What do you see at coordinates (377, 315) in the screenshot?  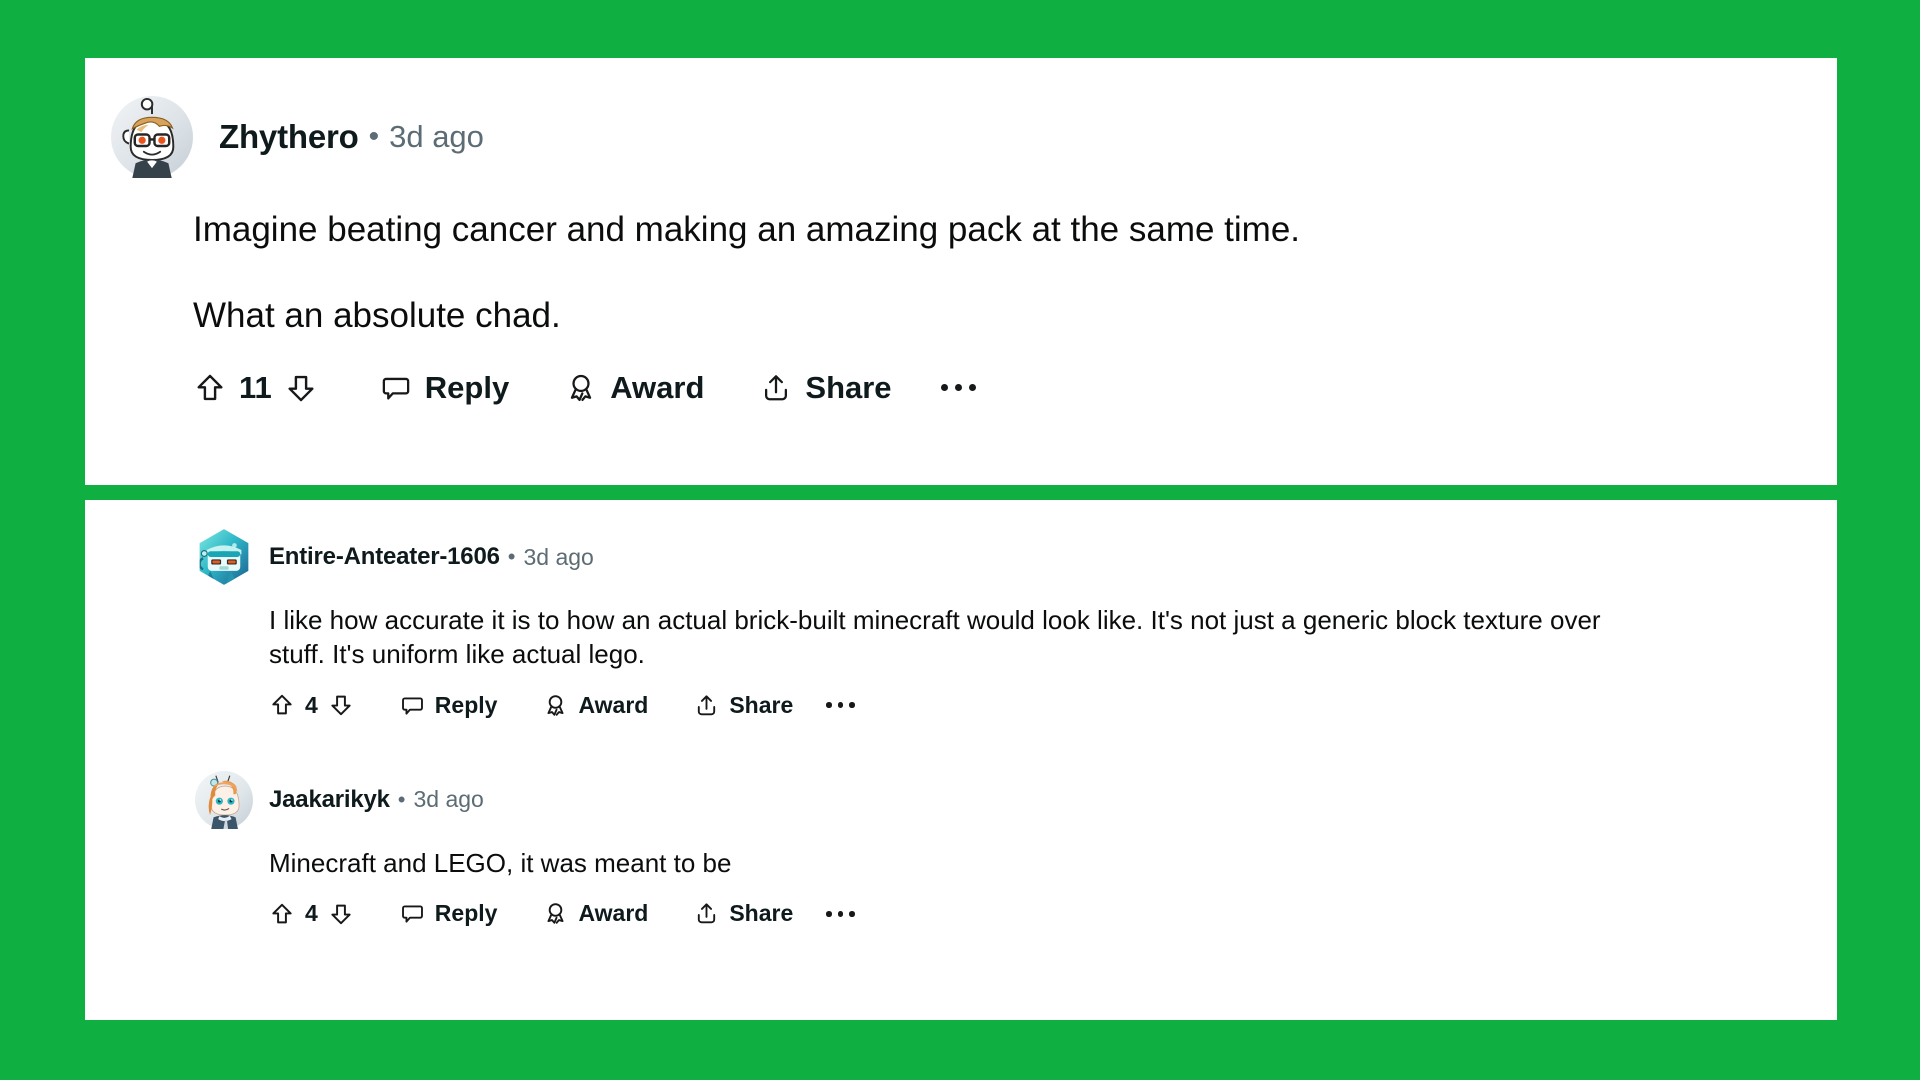 I see `comment-paragraph: What an absolute chad.` at bounding box center [377, 315].